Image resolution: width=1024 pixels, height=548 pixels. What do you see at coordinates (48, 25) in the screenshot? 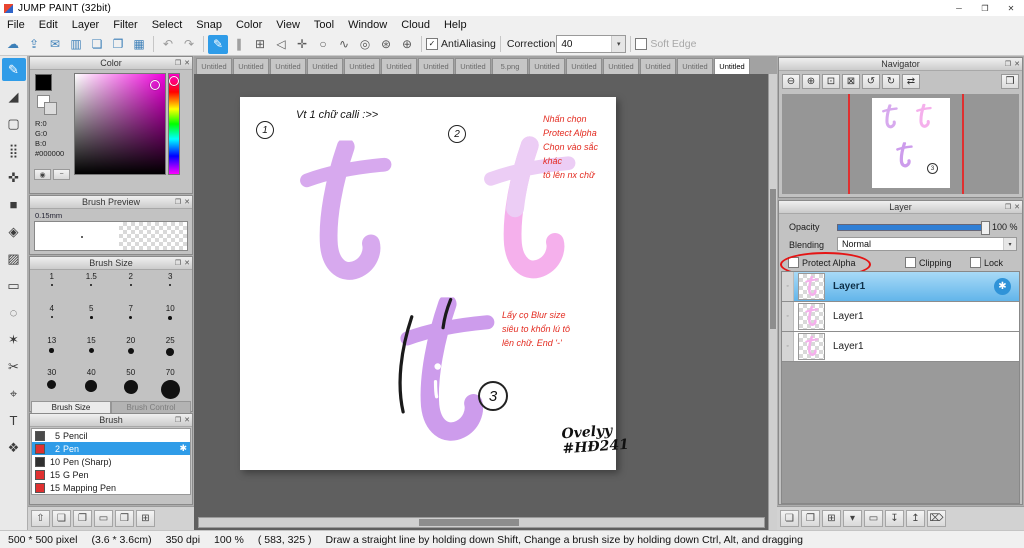
I see `menu-item: Edit` at bounding box center [48, 25].